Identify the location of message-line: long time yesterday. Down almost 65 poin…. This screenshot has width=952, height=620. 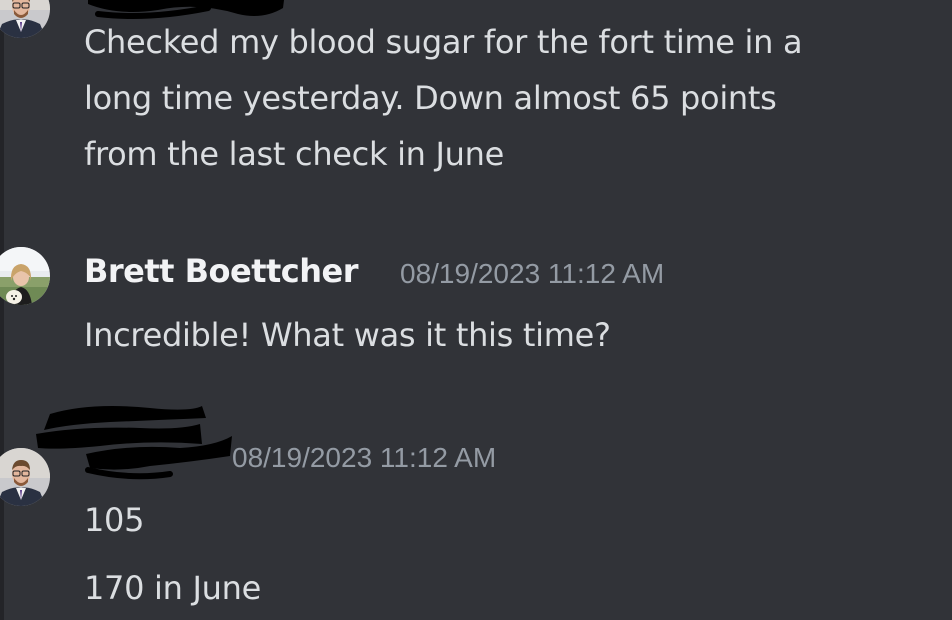
(430, 98).